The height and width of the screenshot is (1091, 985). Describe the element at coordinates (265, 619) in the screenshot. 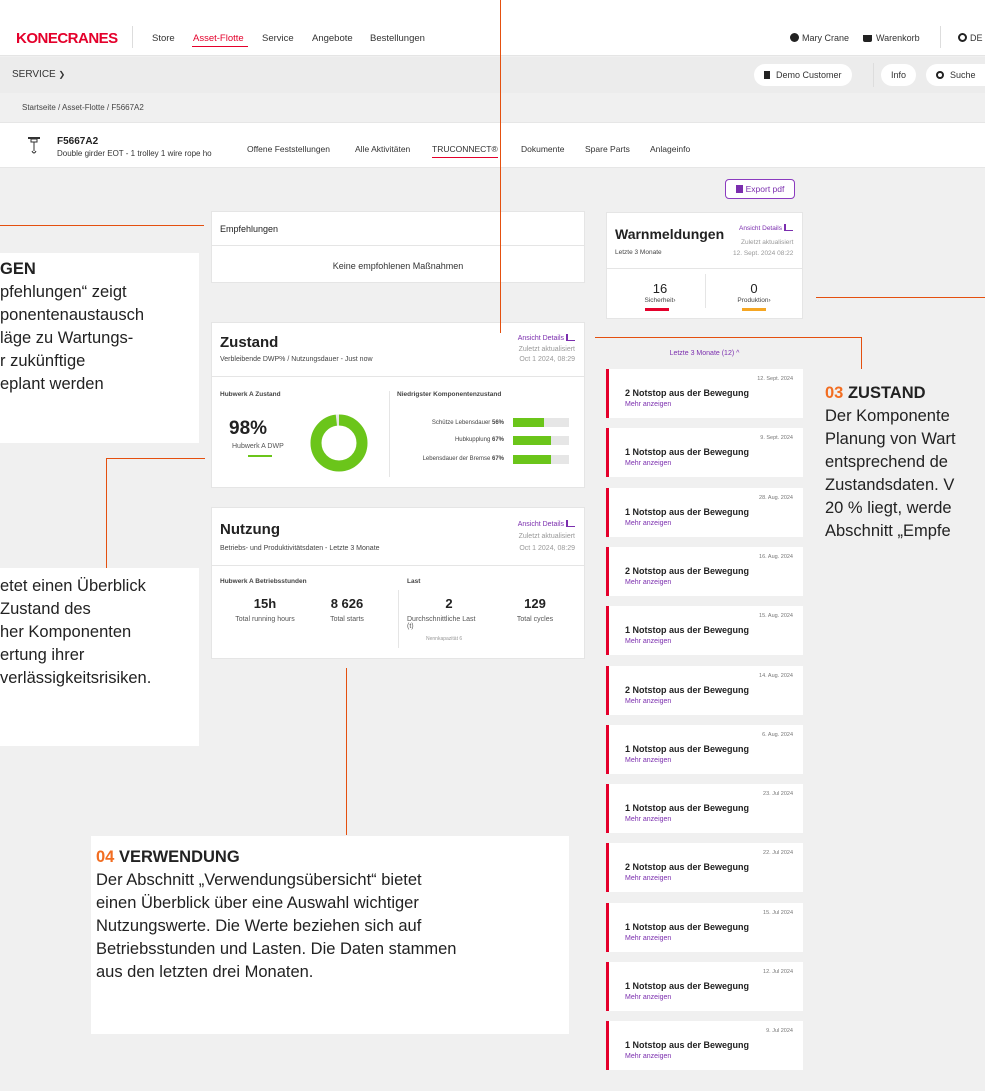

I see `running-hours-label: Total running hours` at that location.